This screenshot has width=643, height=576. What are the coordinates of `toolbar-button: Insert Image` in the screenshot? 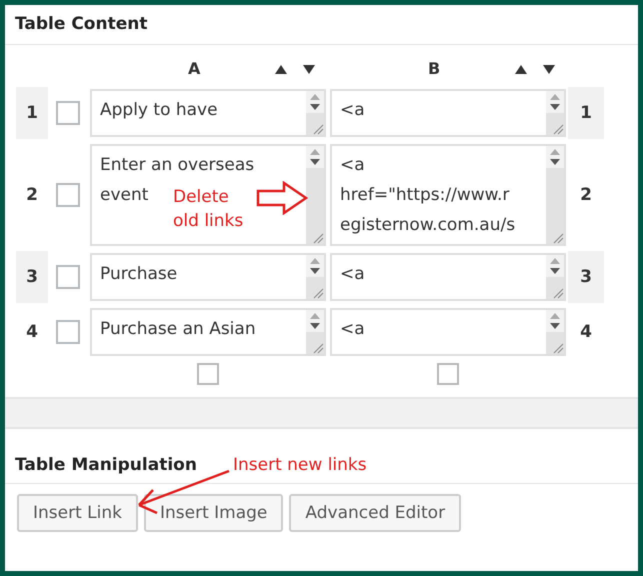 It's located at (214, 513).